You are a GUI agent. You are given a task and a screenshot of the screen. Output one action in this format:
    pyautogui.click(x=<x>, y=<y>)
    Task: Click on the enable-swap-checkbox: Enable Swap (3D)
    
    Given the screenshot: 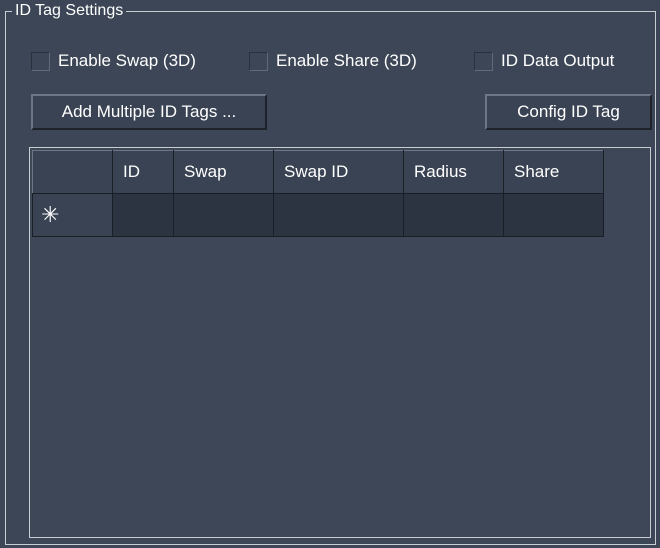 What is the action you would take?
    pyautogui.click(x=113, y=61)
    